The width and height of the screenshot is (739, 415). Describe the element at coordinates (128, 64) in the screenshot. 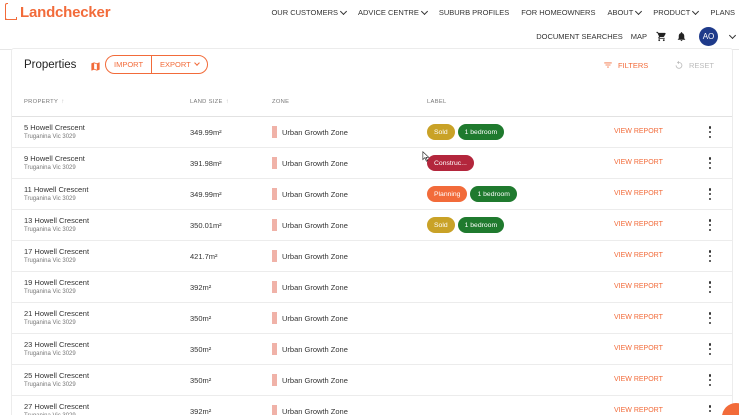

I see `import-button: IMPORT` at that location.